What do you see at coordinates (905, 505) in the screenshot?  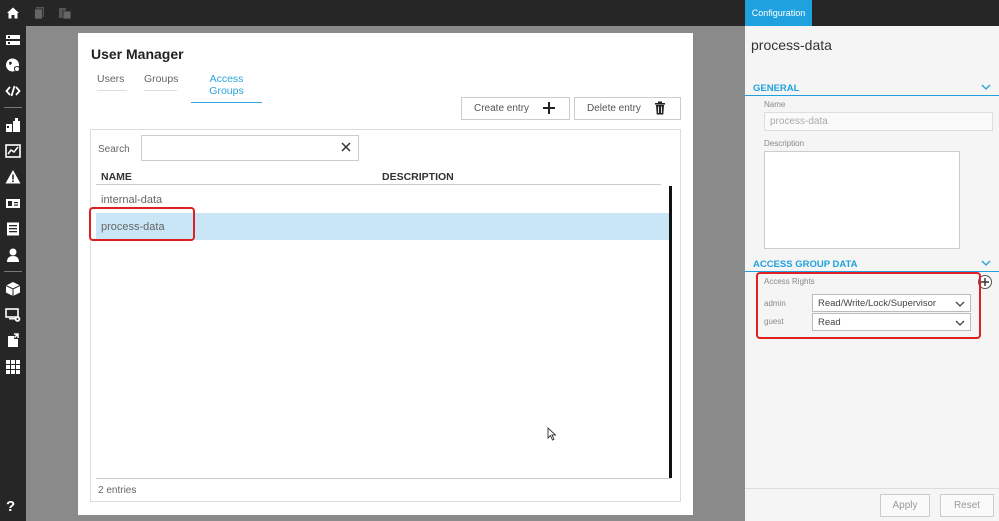 I see `apply-button: Apply` at bounding box center [905, 505].